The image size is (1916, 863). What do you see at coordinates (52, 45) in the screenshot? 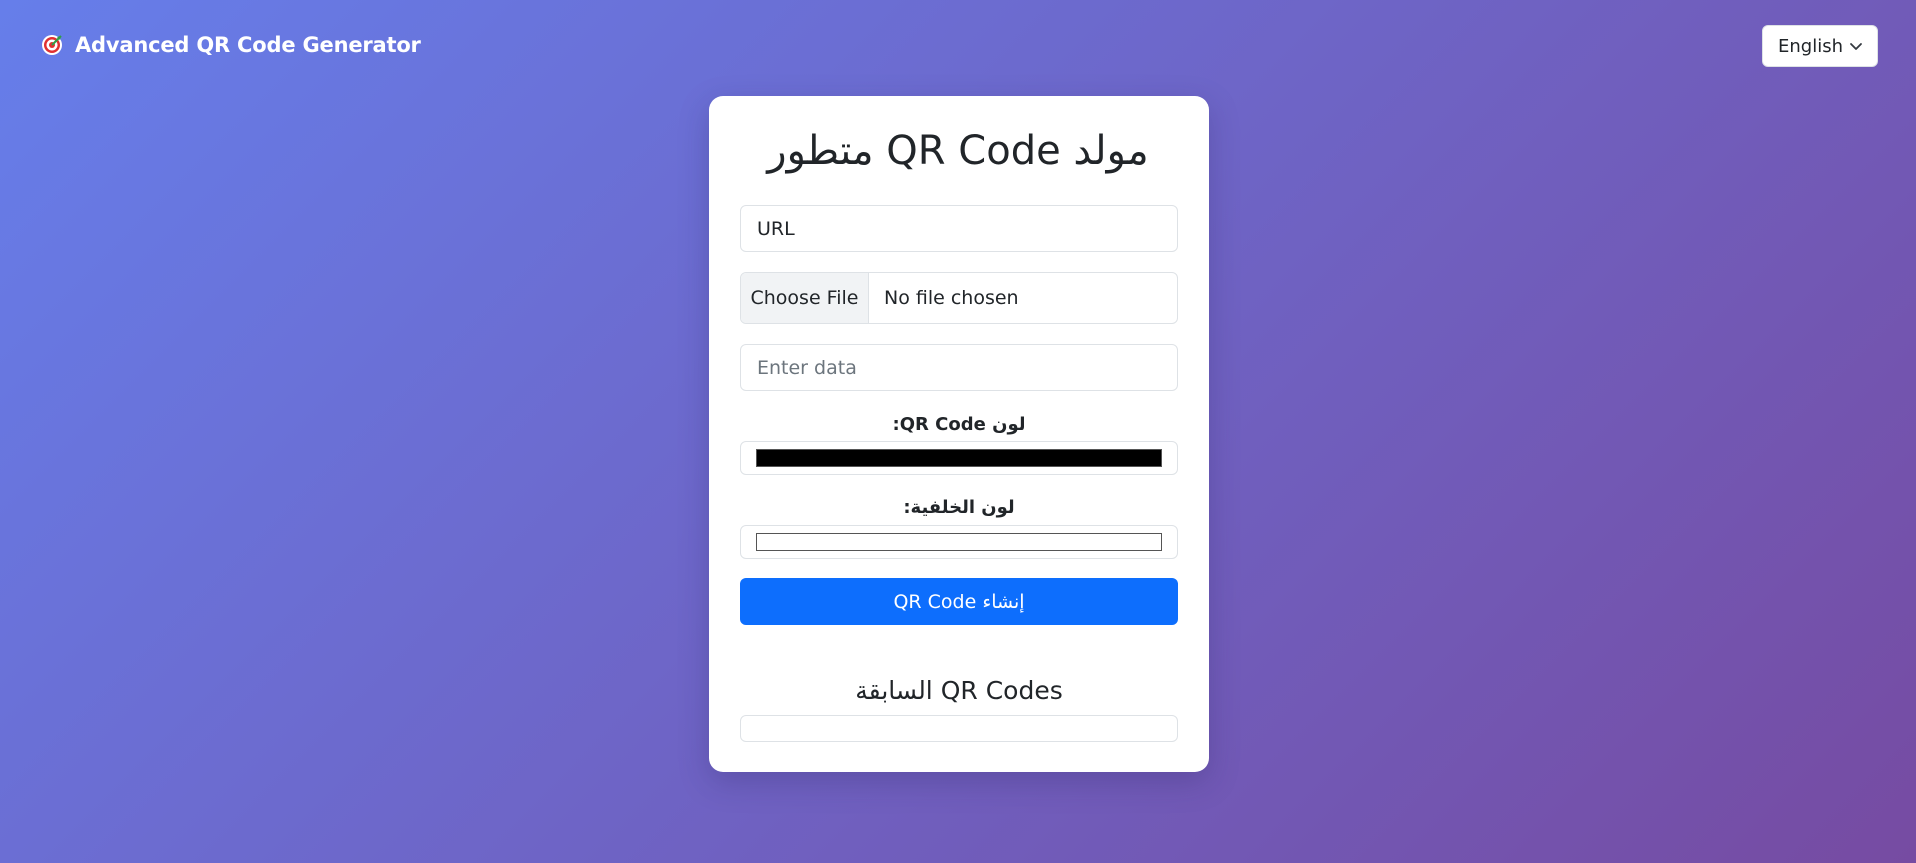
I see `target-icon` at bounding box center [52, 45].